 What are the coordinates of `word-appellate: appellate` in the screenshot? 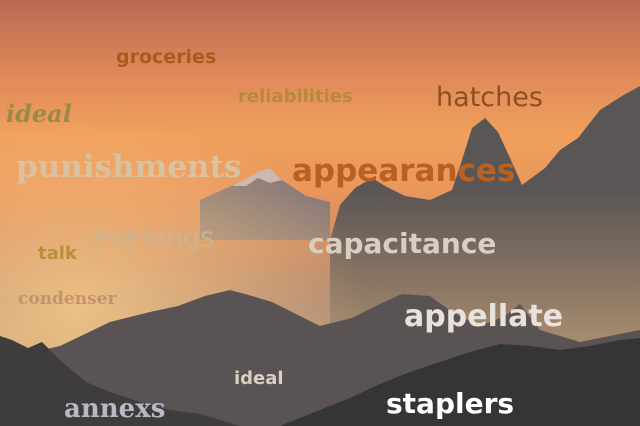 It's located at (484, 316).